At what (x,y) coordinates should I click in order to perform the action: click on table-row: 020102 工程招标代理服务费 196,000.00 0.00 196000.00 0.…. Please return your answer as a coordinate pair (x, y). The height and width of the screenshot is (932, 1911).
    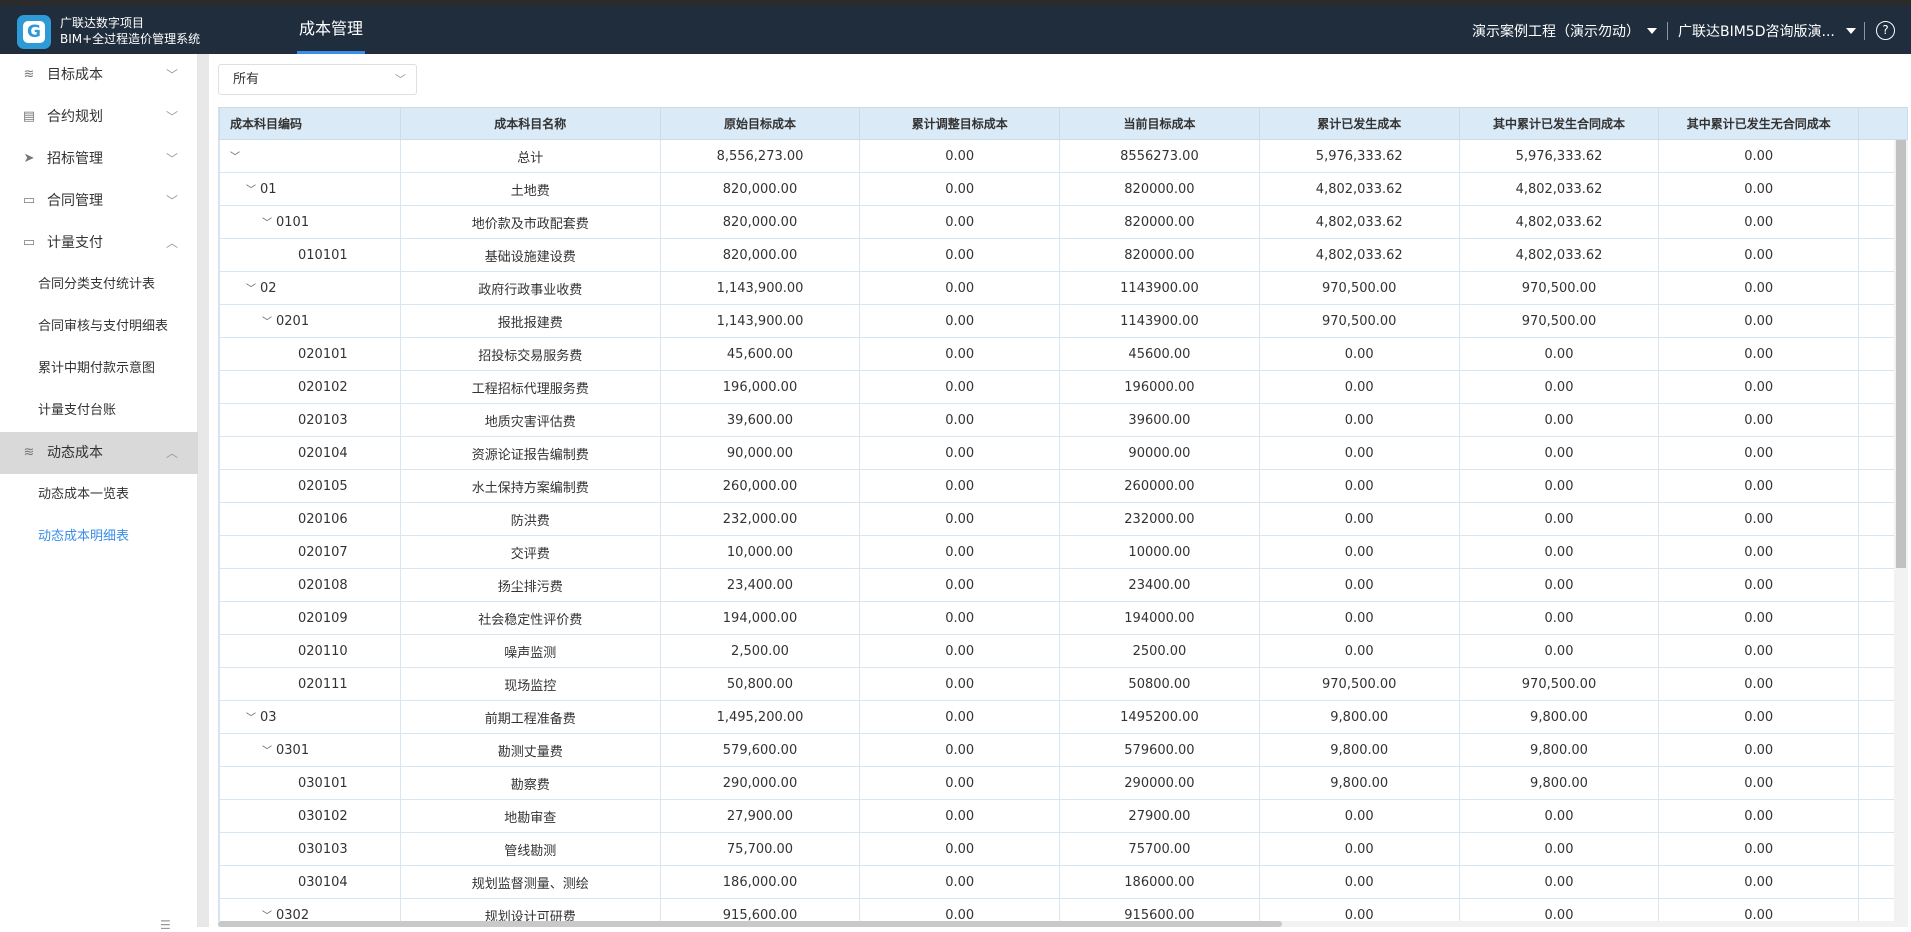
    Looking at the image, I should click on (1063, 387).